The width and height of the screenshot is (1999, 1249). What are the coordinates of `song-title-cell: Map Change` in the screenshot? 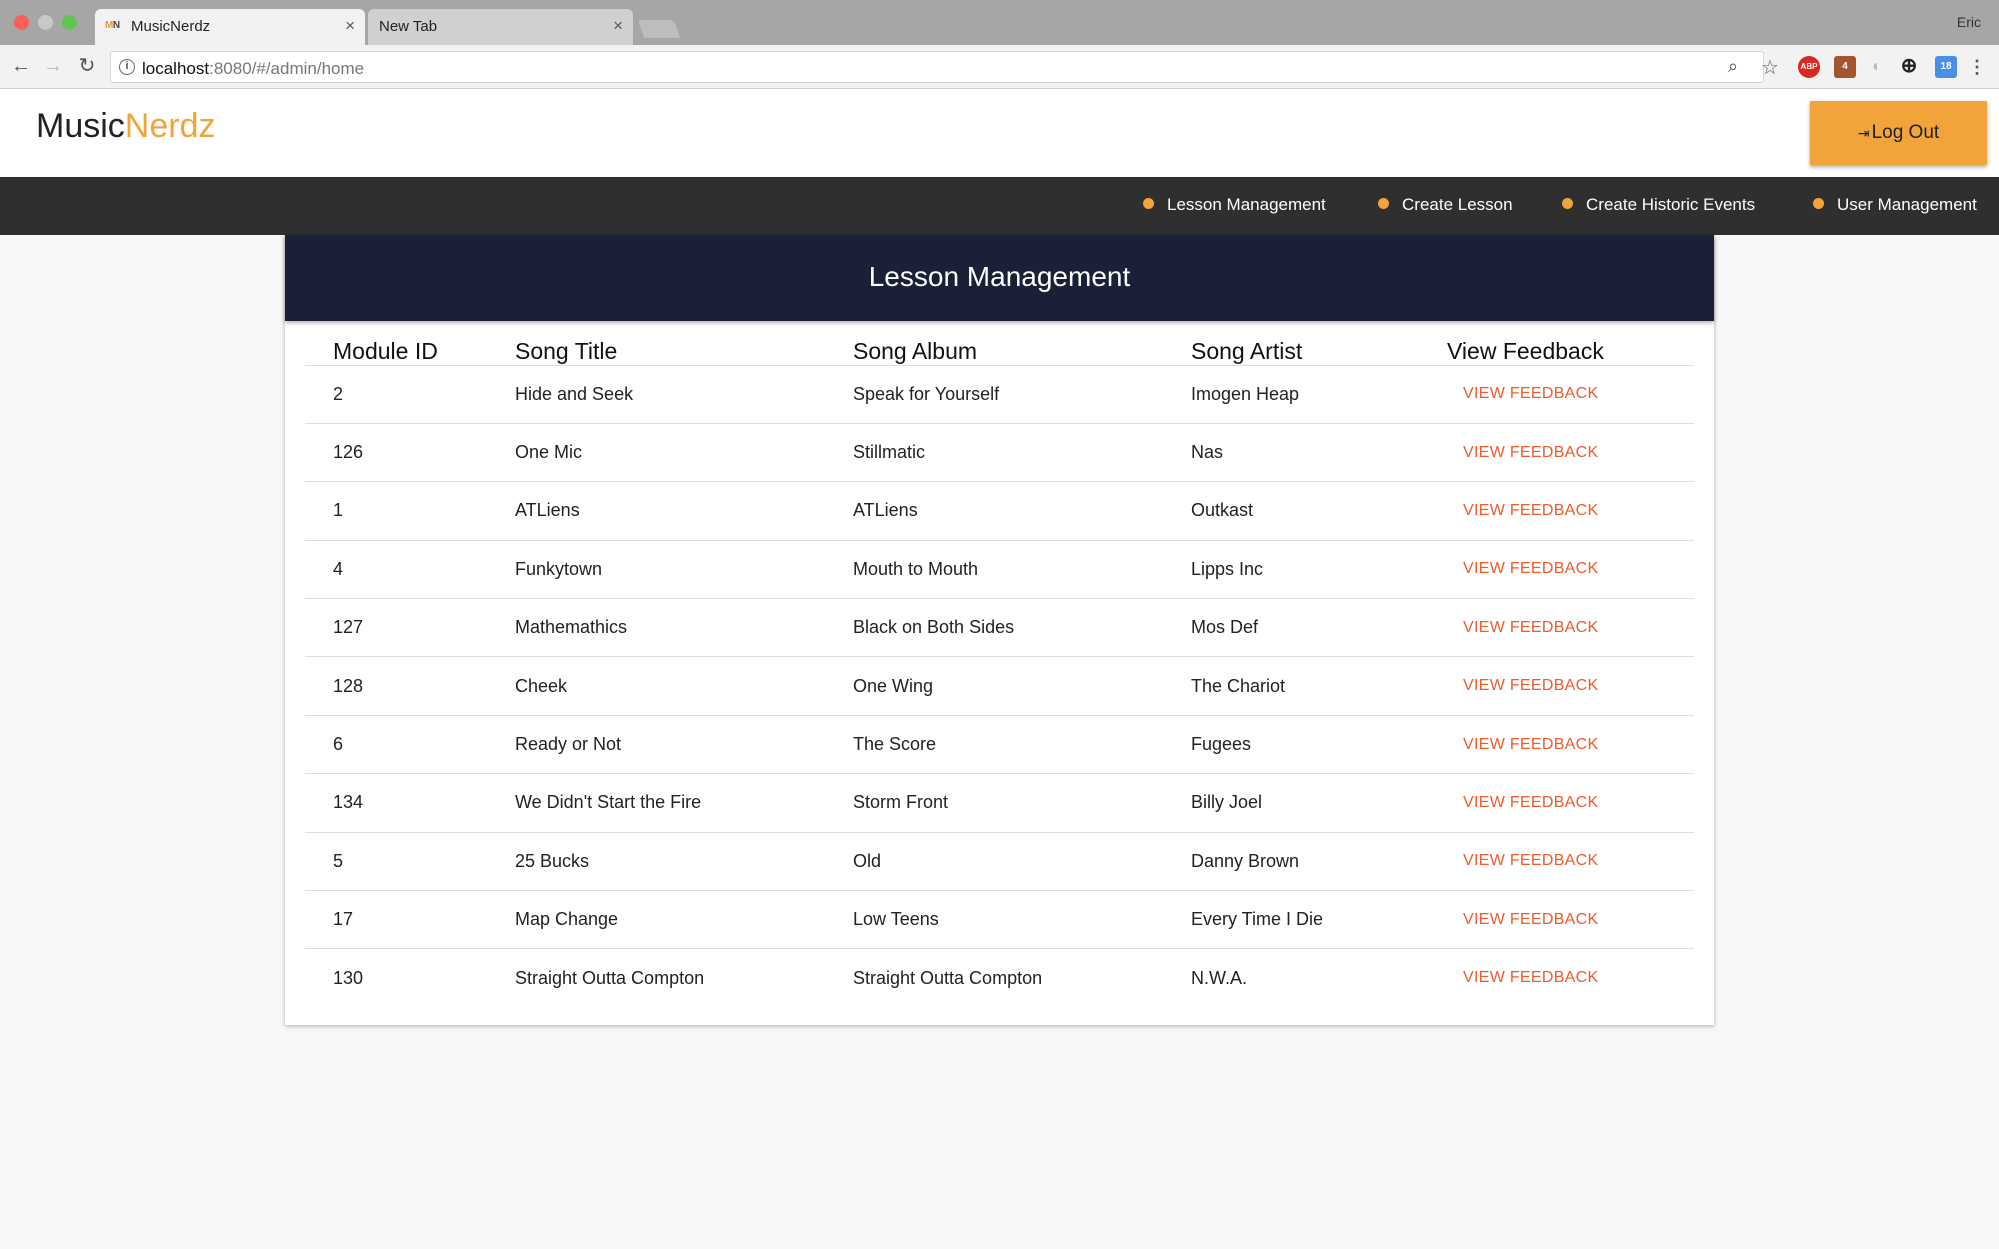 It's located at (684, 920).